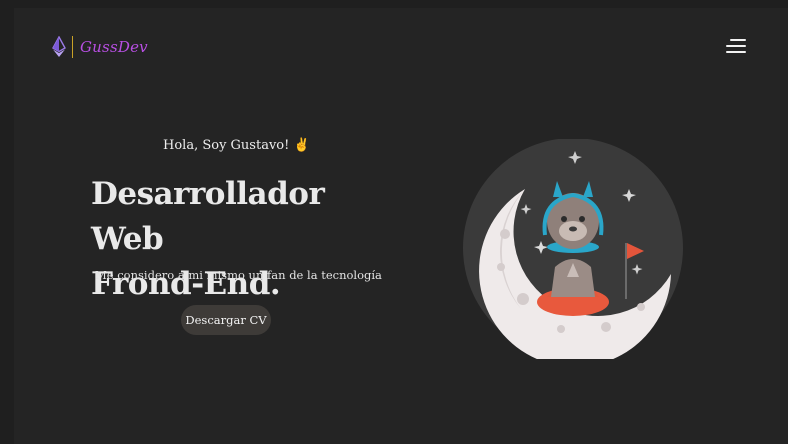 The height and width of the screenshot is (444, 788). What do you see at coordinates (59, 46) in the screenshot?
I see `ethereum-icon` at bounding box center [59, 46].